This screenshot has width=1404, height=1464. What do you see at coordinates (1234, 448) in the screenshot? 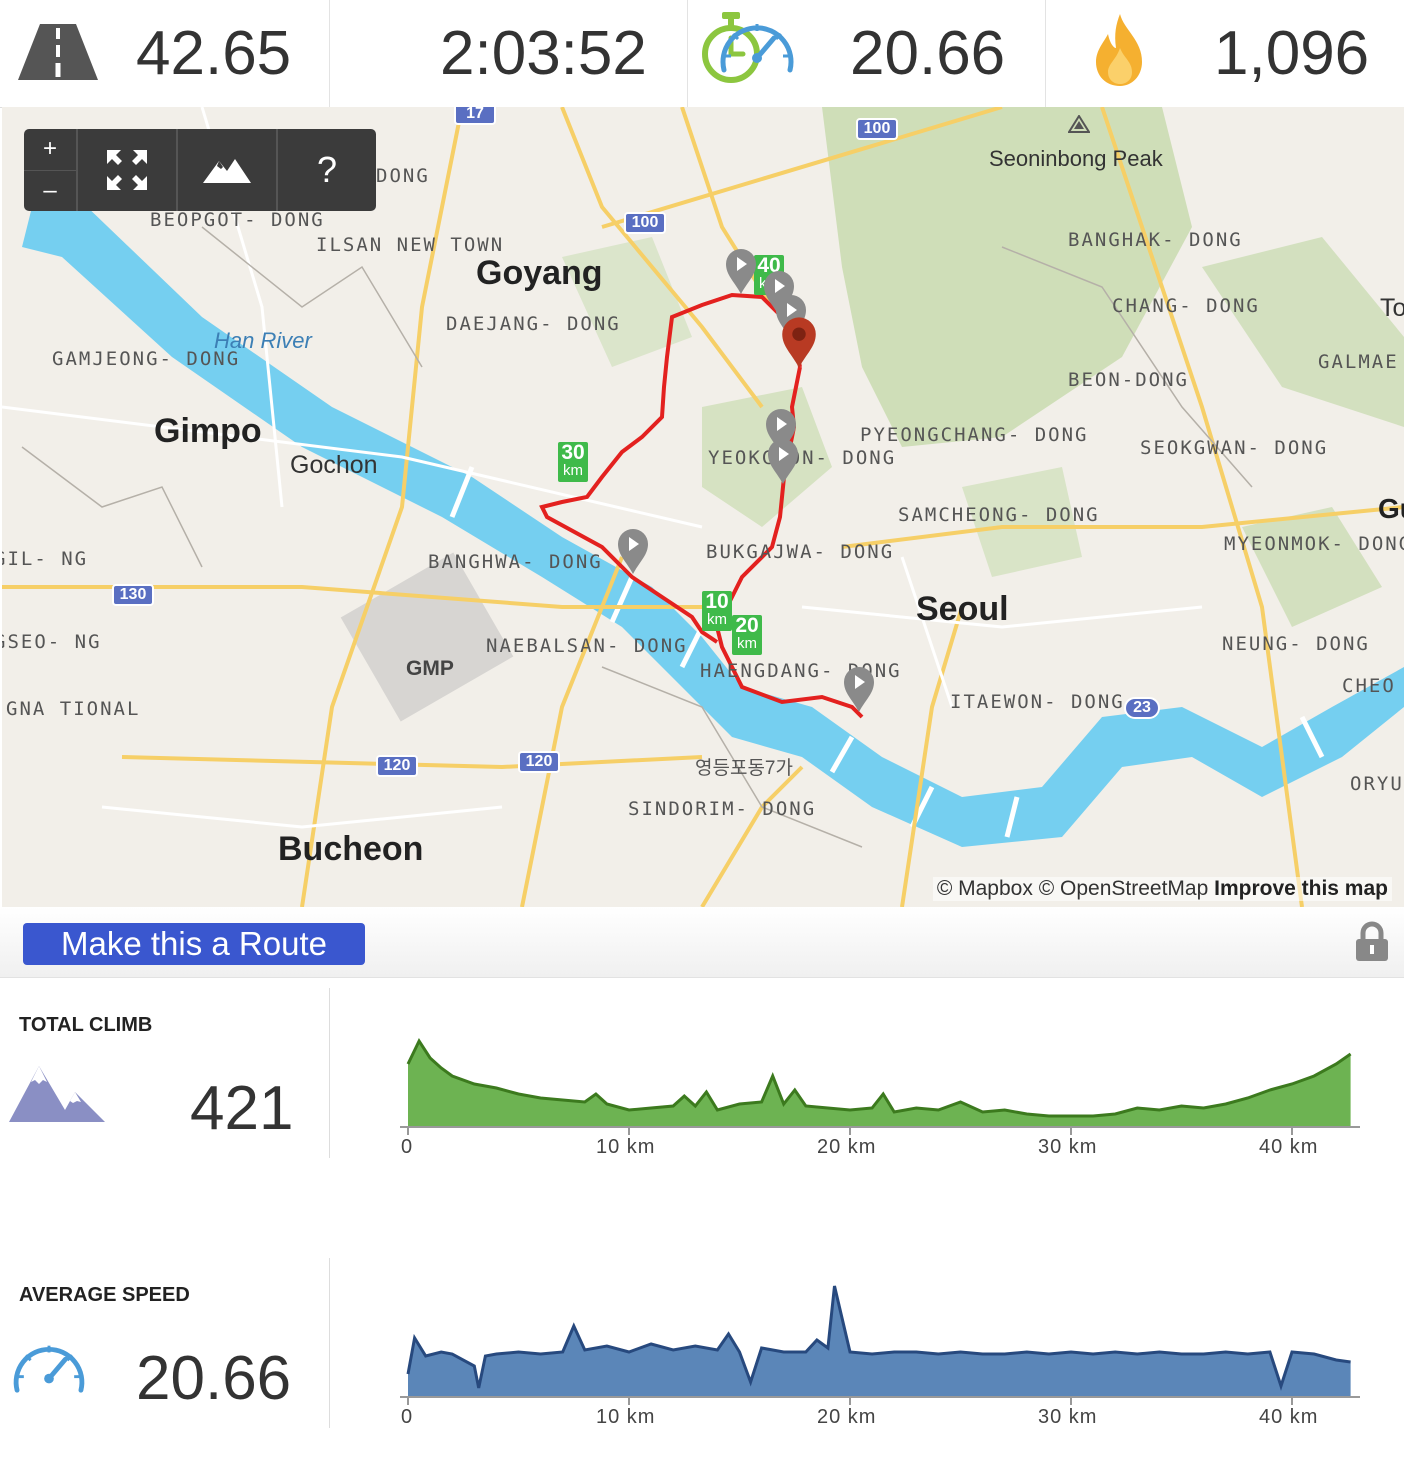
I see `map-label-seokgwan-dong: SEOKGWAN- DONG` at bounding box center [1234, 448].